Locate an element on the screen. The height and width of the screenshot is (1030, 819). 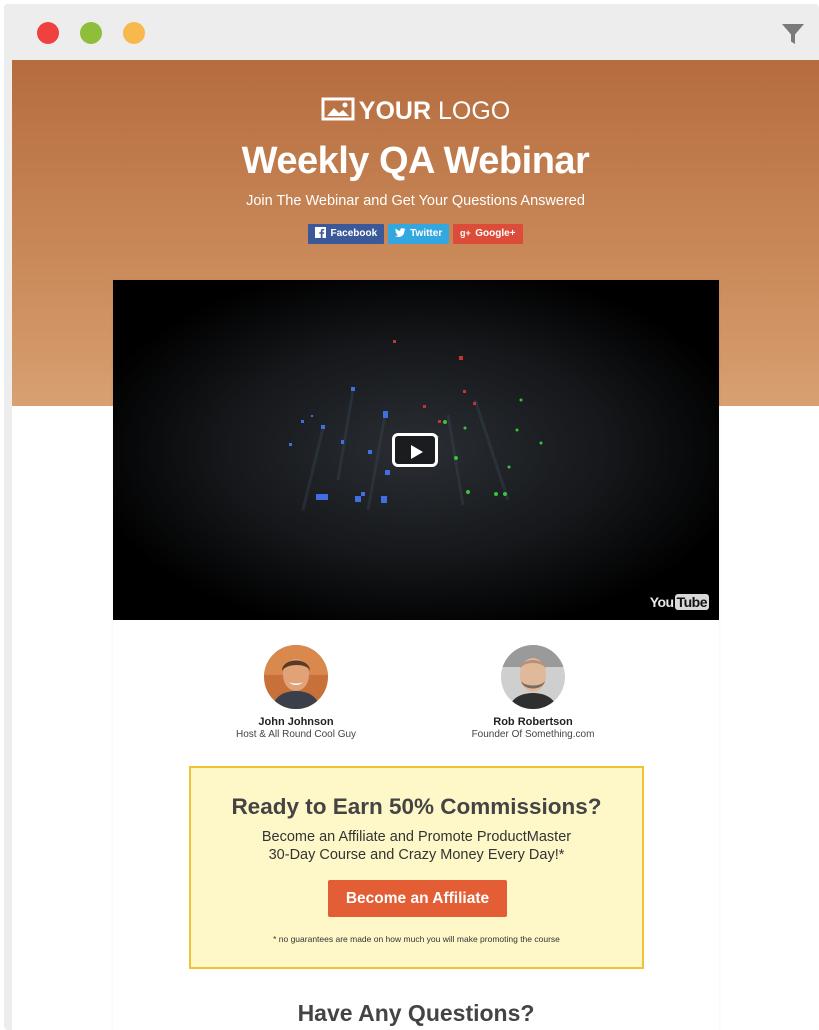
site-logo: YOUR LOGO is located at coordinates (415, 111).